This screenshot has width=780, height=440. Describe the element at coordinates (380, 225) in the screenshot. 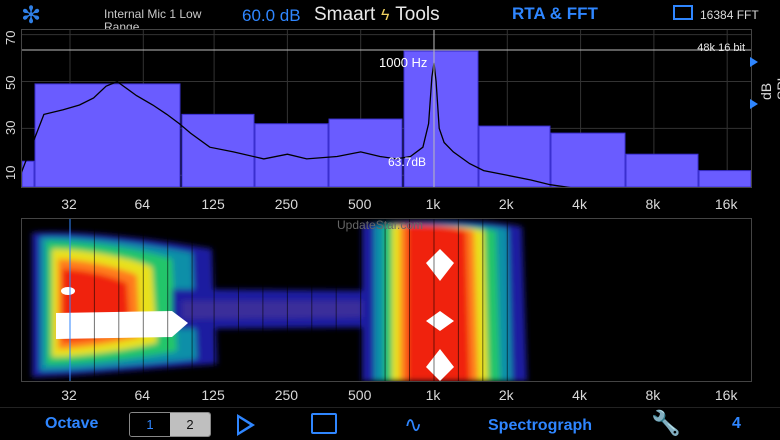

I see `watermark-text: UpdateStar.com` at that location.